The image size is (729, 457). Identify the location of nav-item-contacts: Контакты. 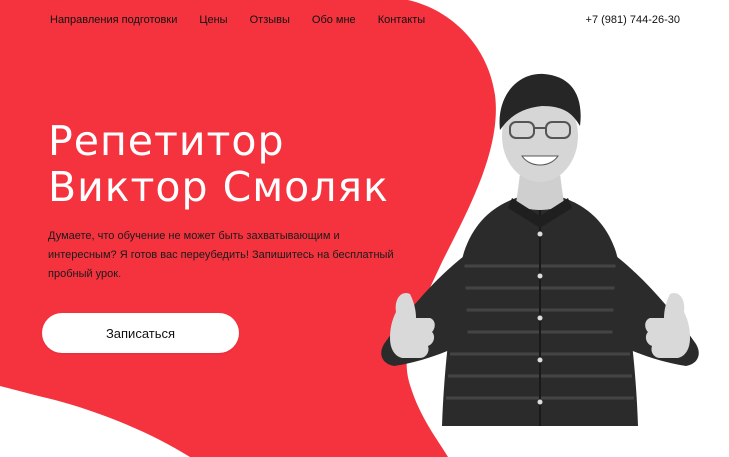
(402, 20).